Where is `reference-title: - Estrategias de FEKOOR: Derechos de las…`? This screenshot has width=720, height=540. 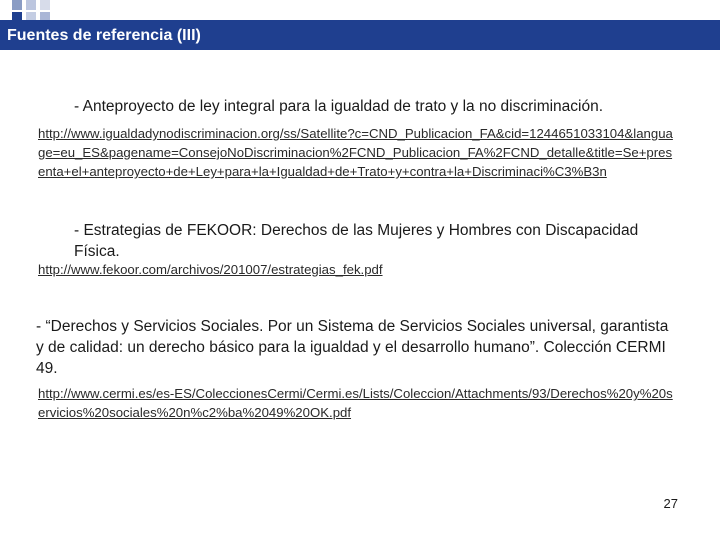
reference-title: - Estrategias de FEKOOR: Derechos de las… is located at coordinates (356, 241).